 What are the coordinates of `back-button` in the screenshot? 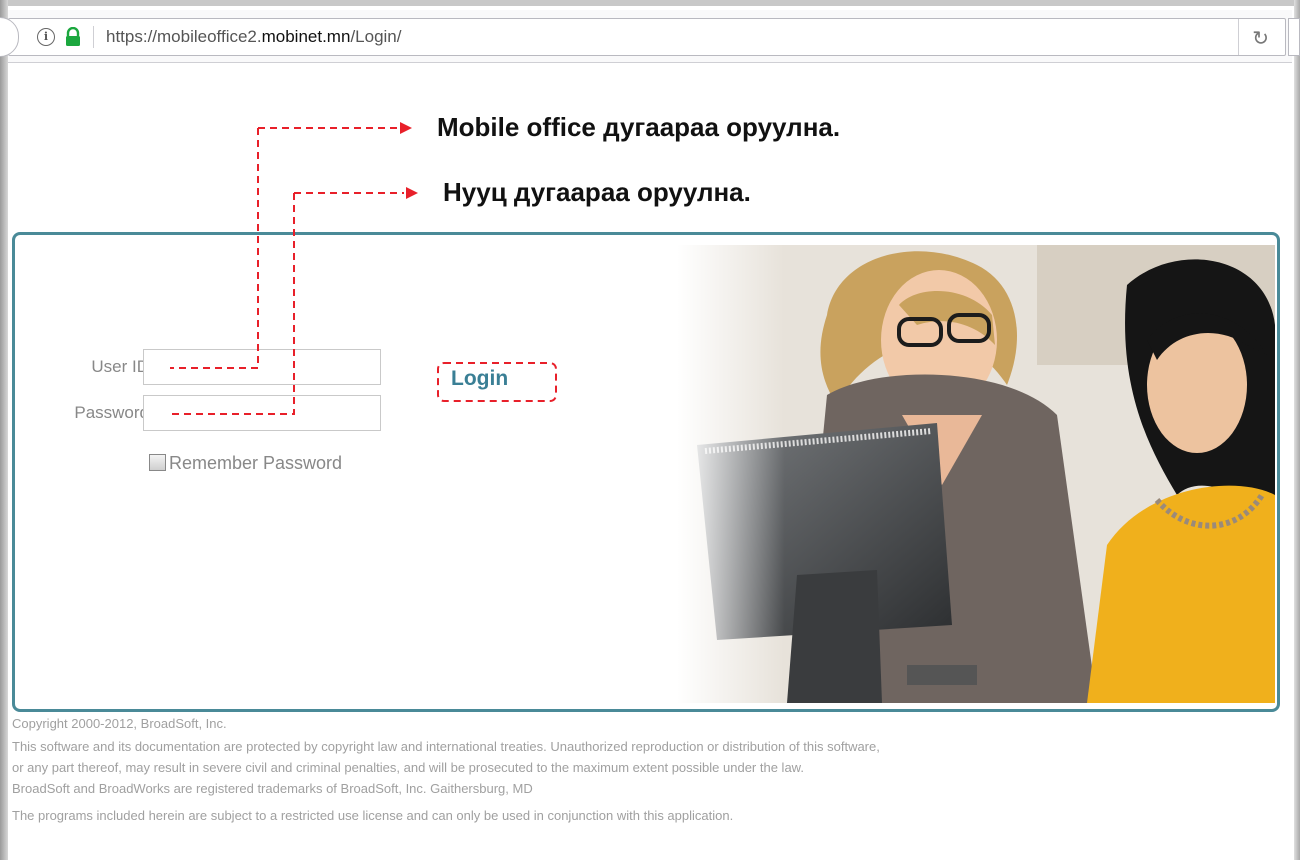 It's located at (9, 37).